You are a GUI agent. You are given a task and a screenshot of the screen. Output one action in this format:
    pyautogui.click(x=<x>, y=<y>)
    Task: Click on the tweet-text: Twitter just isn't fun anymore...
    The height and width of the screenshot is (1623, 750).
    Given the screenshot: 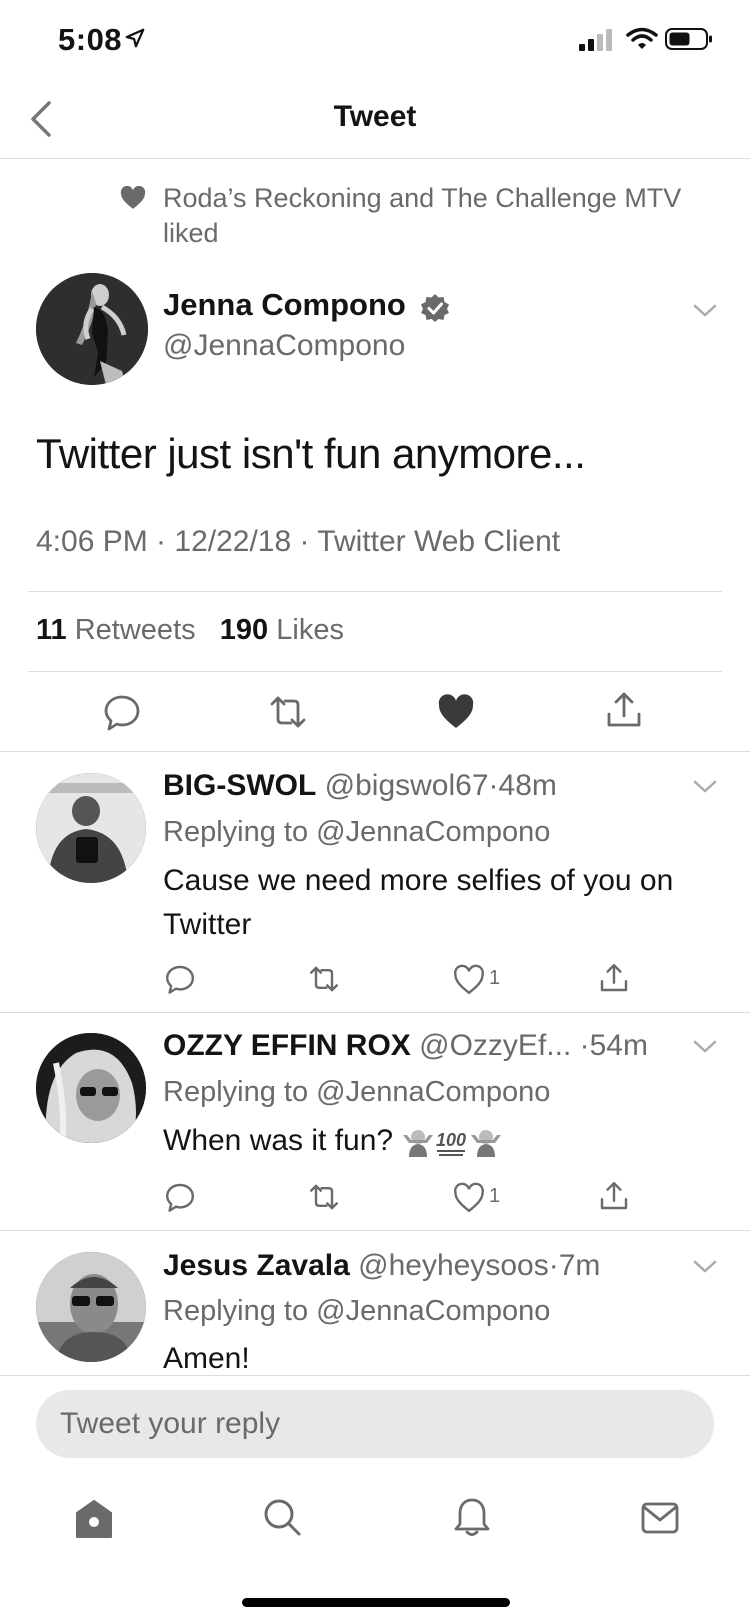 What is the action you would take?
    pyautogui.click(x=311, y=453)
    